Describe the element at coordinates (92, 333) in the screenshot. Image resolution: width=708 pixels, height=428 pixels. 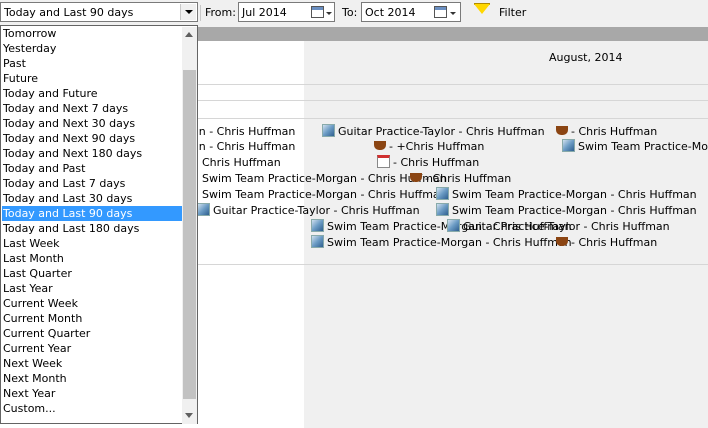
I see `dropdown-option: Current Quarter` at that location.